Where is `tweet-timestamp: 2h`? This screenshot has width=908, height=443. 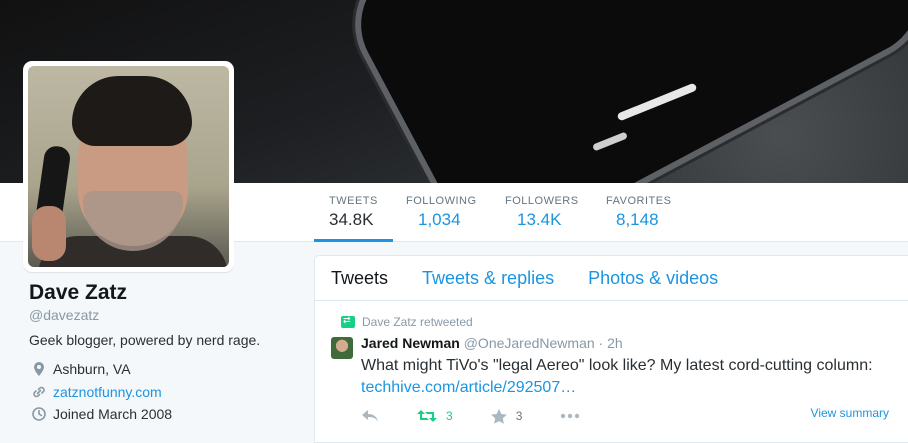
tweet-timestamp: 2h is located at coordinates (615, 343).